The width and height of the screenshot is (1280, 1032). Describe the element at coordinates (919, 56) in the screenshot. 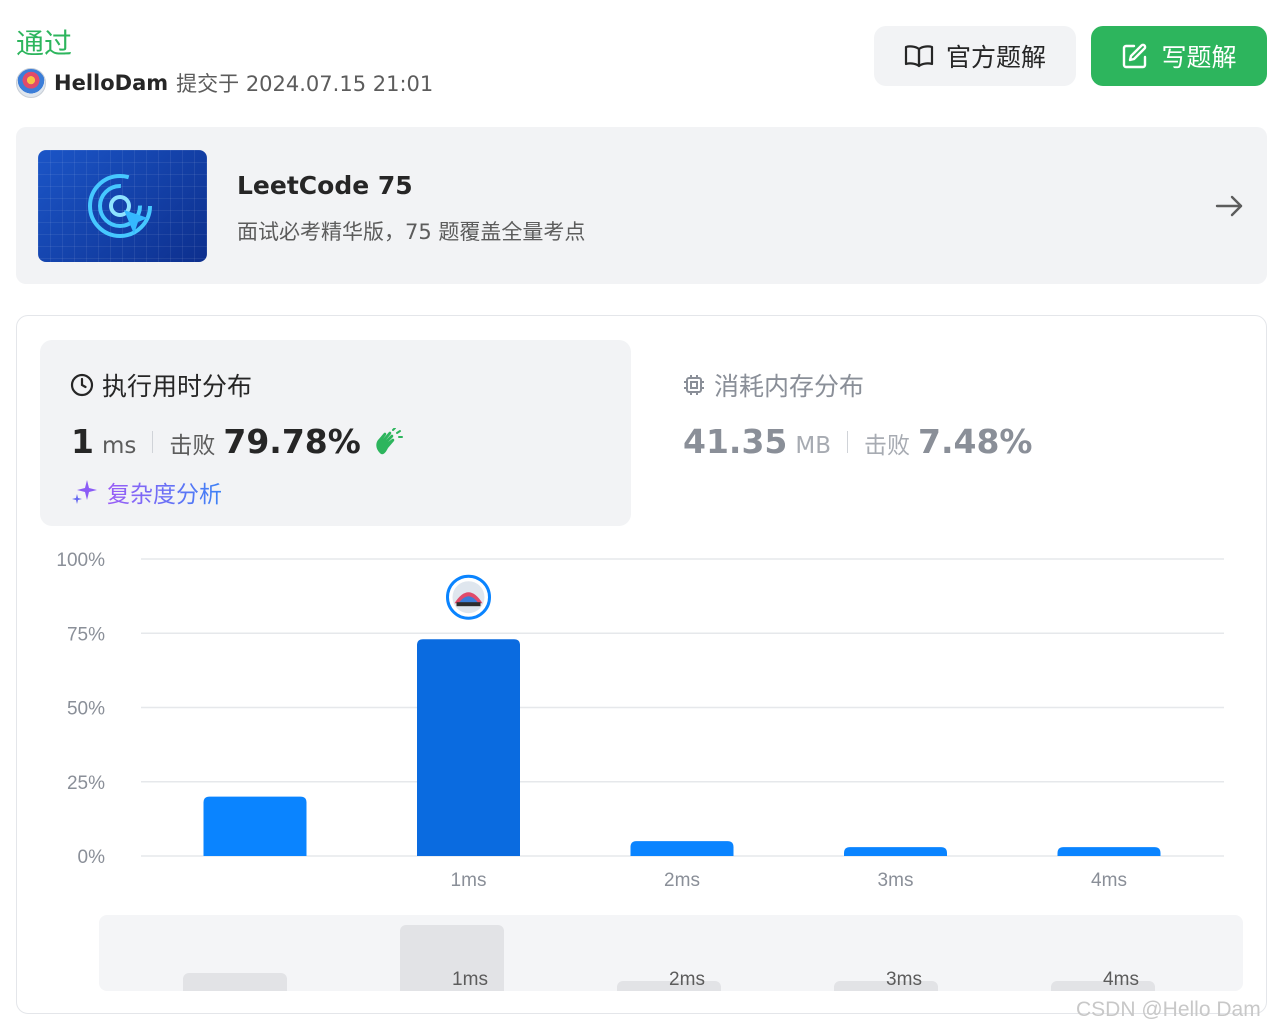

I see `book-icon` at that location.